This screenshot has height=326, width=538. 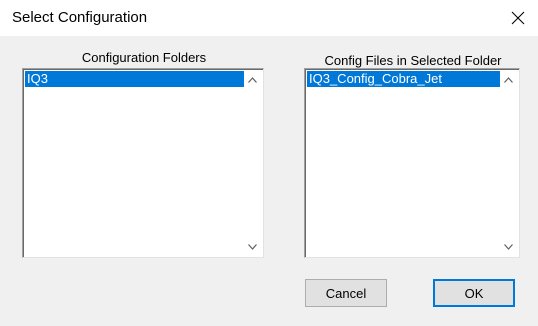 I want to click on folders-label: Configuration Folders, so click(x=144, y=57).